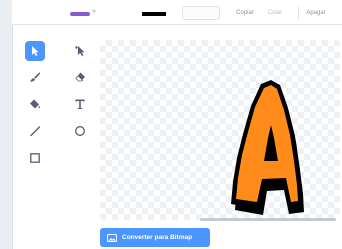  Describe the element at coordinates (97, 12) in the screenshot. I see `chevron-down-icon: ▾` at that location.